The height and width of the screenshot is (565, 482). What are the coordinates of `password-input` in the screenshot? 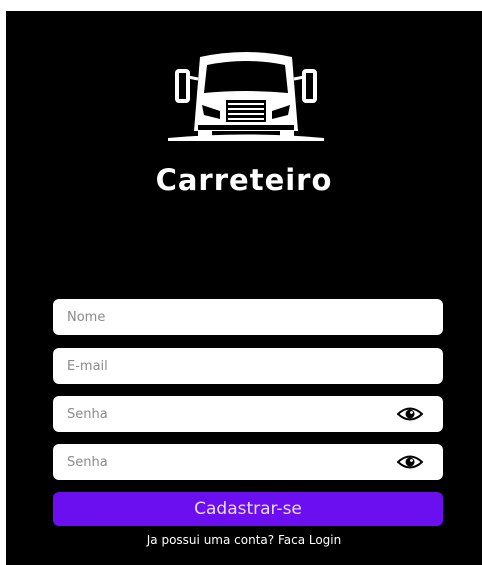 It's located at (248, 414).